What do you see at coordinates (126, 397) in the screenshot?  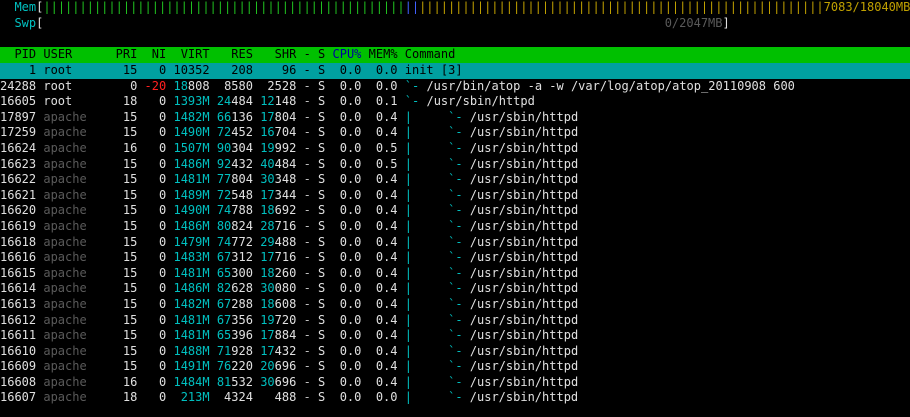 I see `pri-cell: 18` at bounding box center [126, 397].